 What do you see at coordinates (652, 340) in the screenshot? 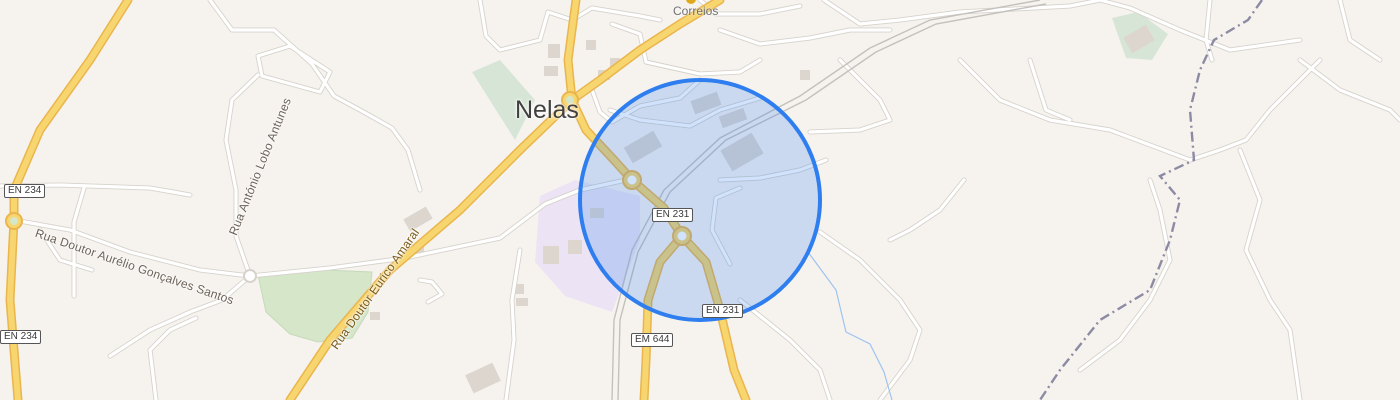
I see `road-shield: EM 644` at bounding box center [652, 340].